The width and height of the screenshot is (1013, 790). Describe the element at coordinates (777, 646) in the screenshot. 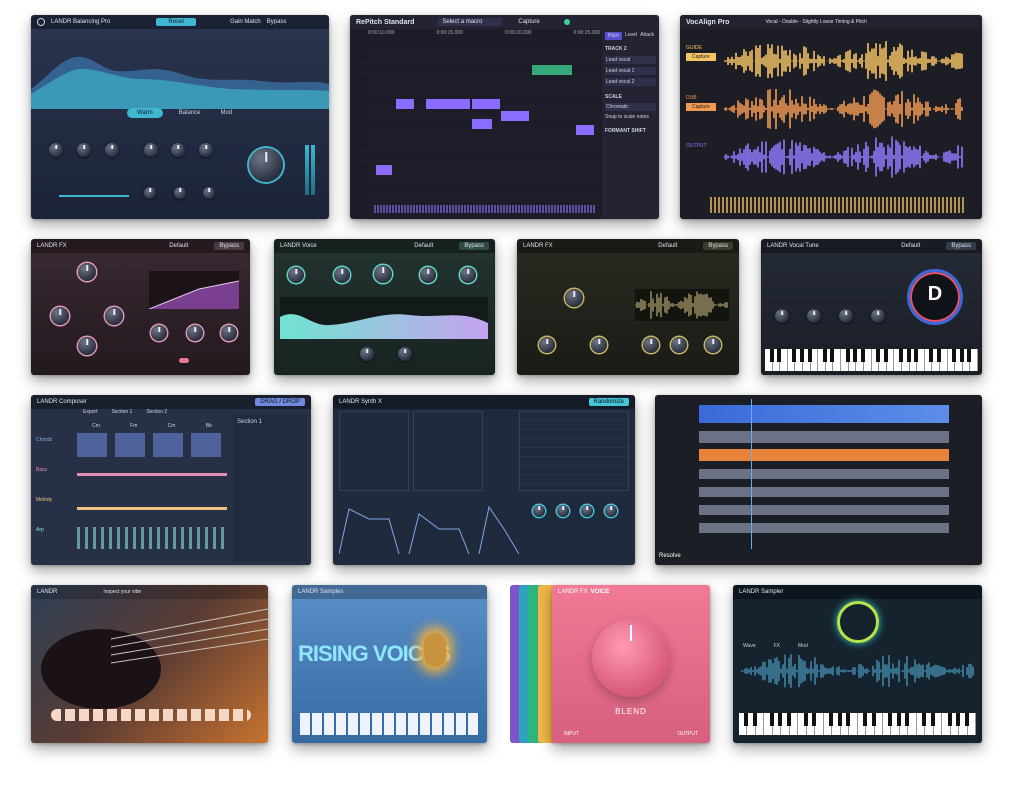

I see `tab-fx: FX` at that location.